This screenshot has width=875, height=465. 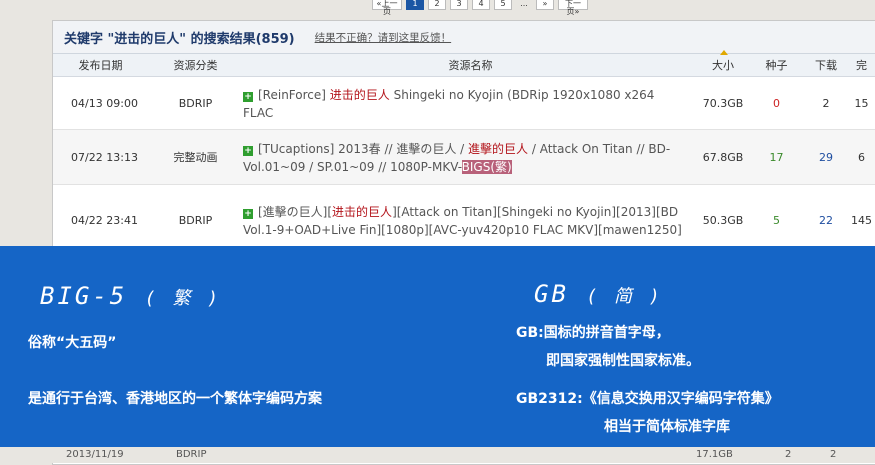 What do you see at coordinates (470, 65) in the screenshot?
I see `col-name: 资源名称` at bounding box center [470, 65].